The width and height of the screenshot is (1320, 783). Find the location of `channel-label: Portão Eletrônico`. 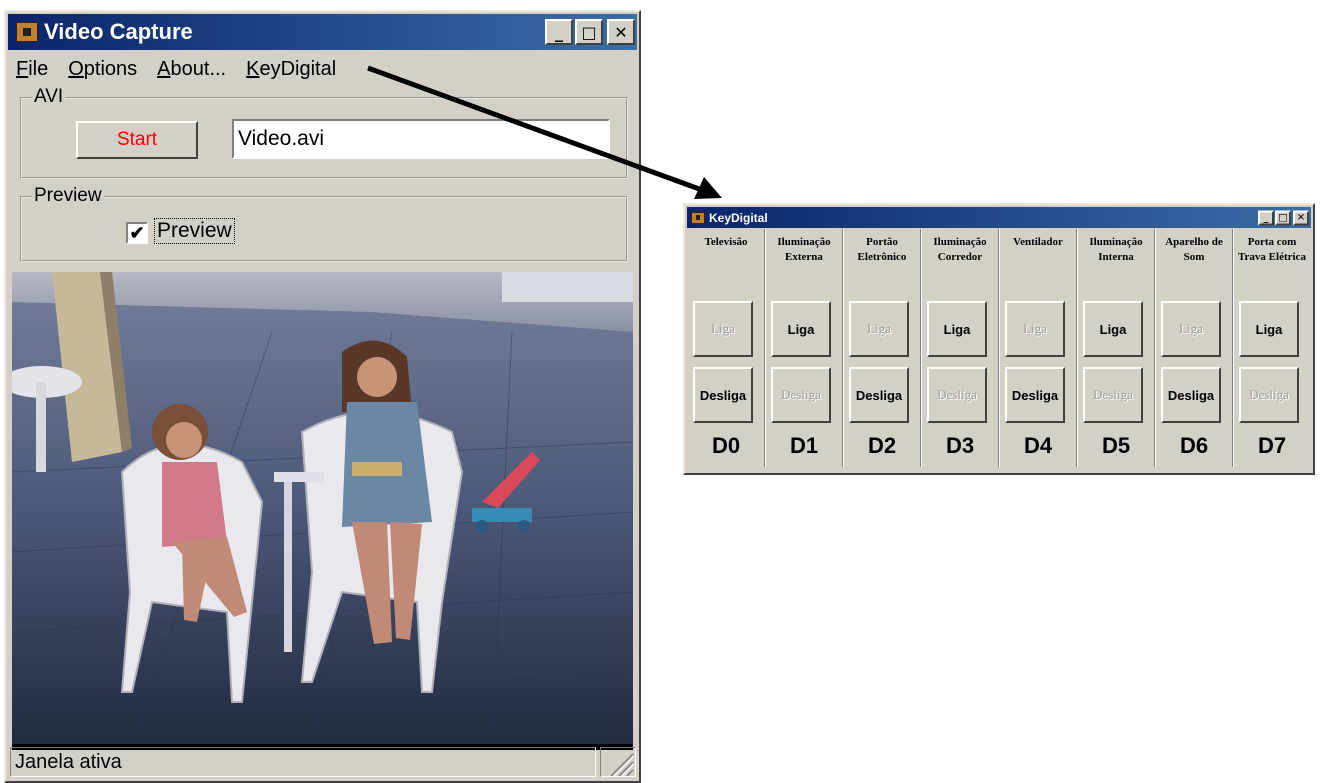

channel-label: Portão Eletrônico is located at coordinates (882, 249).